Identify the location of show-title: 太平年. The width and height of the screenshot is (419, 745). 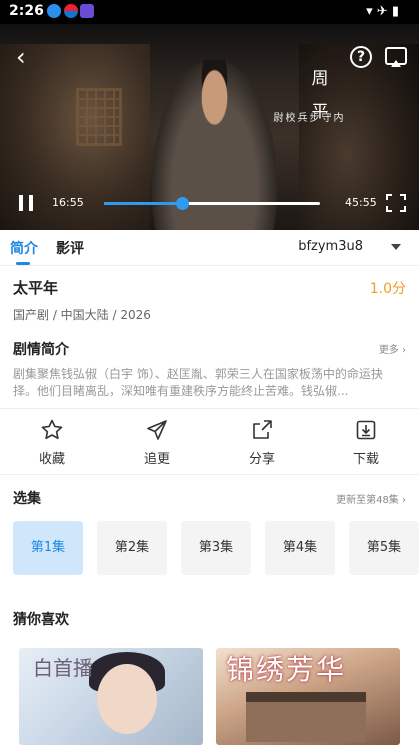
(36, 288).